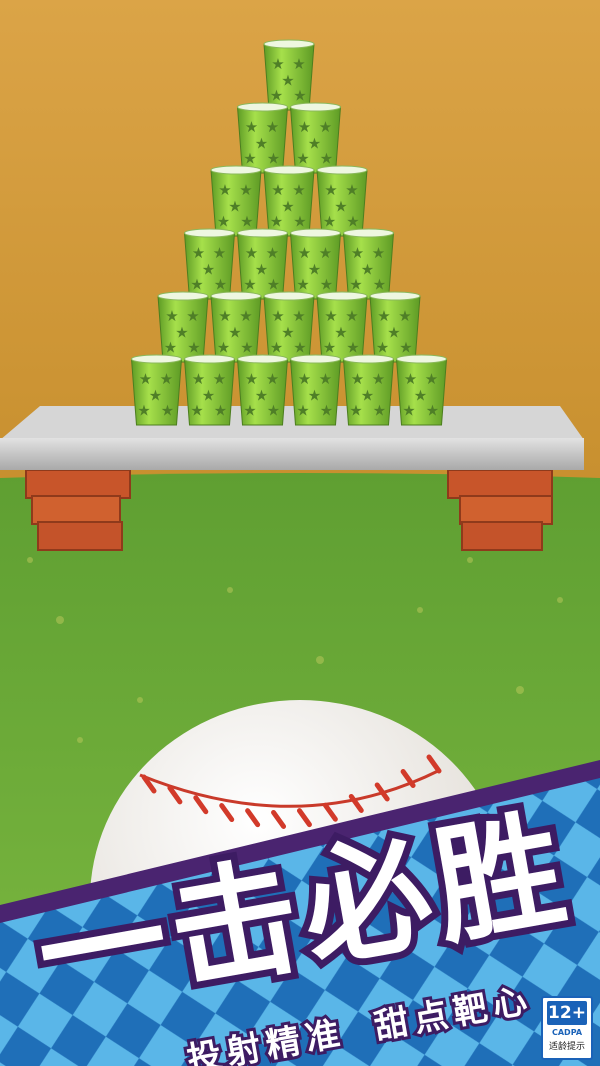 The height and width of the screenshot is (1066, 600). Describe the element at coordinates (78, 510) in the screenshot. I see `brick-support-left` at that location.